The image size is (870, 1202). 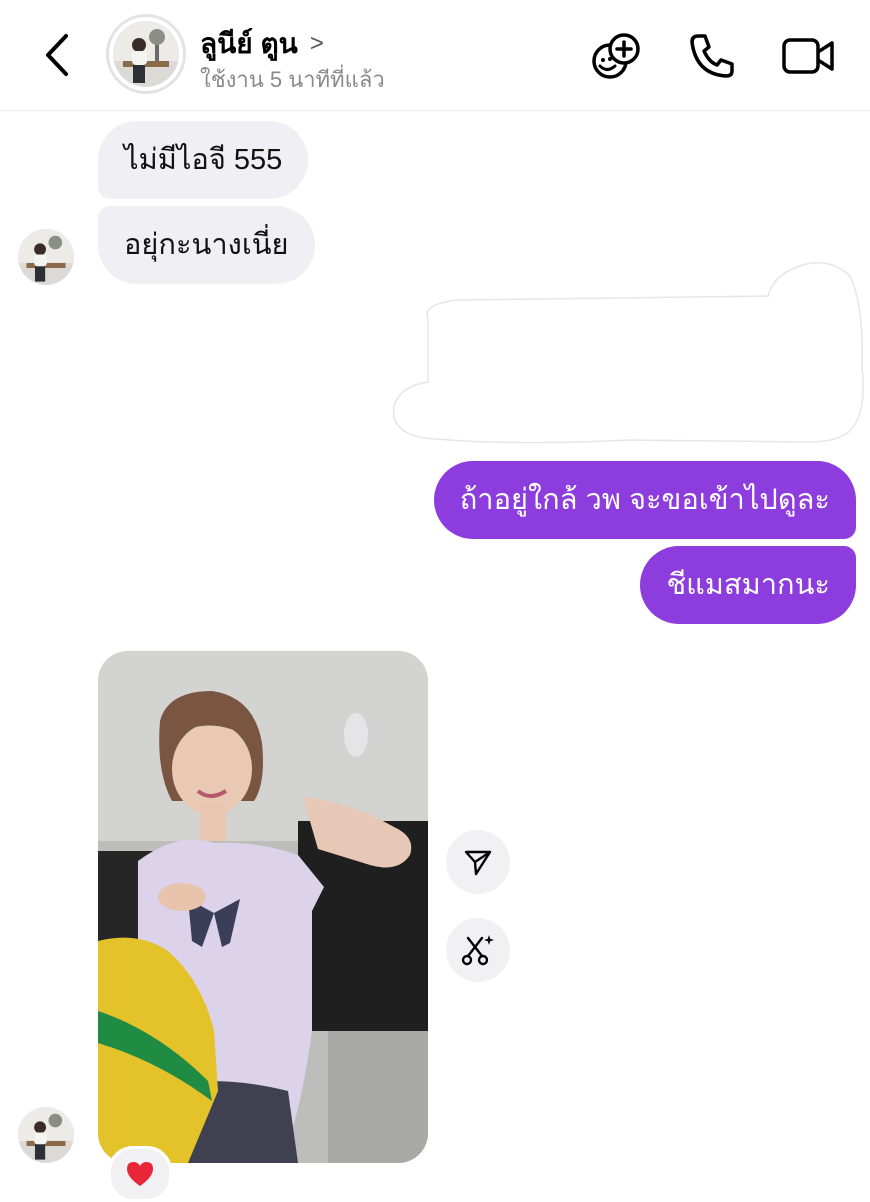 I want to click on phone-icon, so click(x=712, y=56).